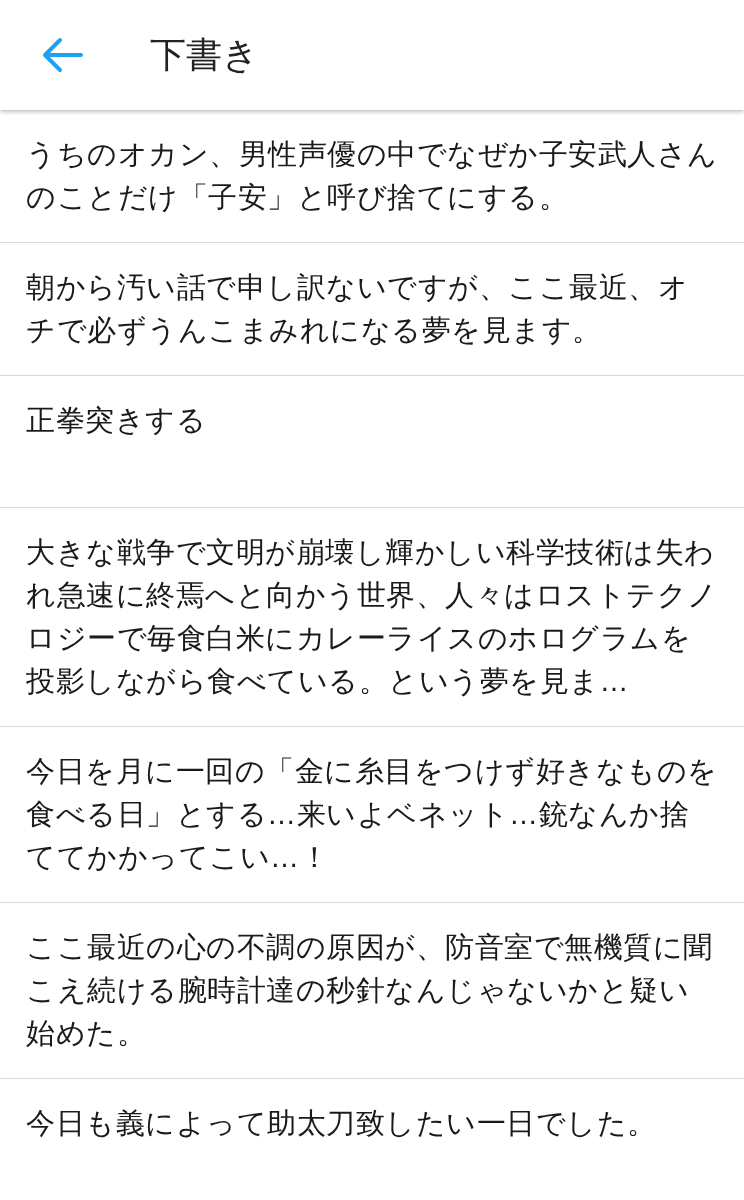  Describe the element at coordinates (372, 420) in the screenshot. I see `draft-item: 正拳突きする` at that location.